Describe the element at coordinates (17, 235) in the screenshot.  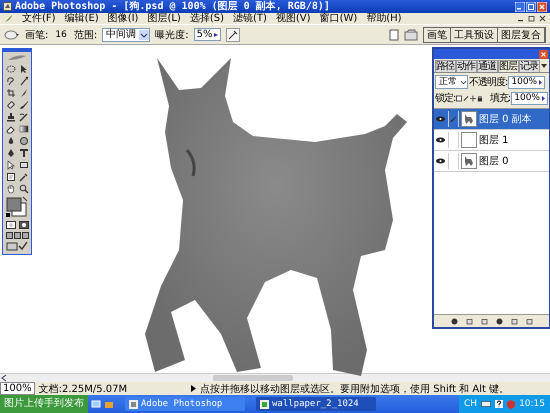
I see `full-screen-menu-mode-icon` at that location.